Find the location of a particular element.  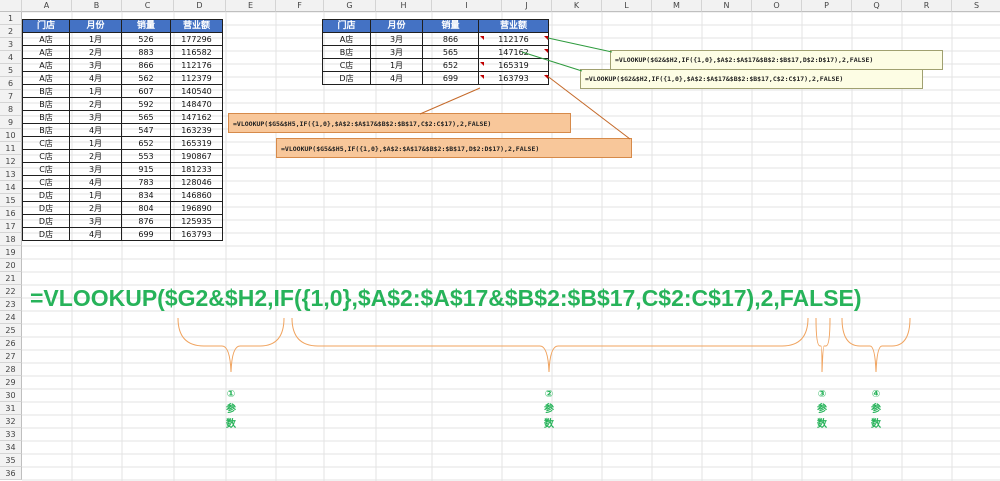

param-label-1: ① 参 数 is located at coordinates (231, 409).